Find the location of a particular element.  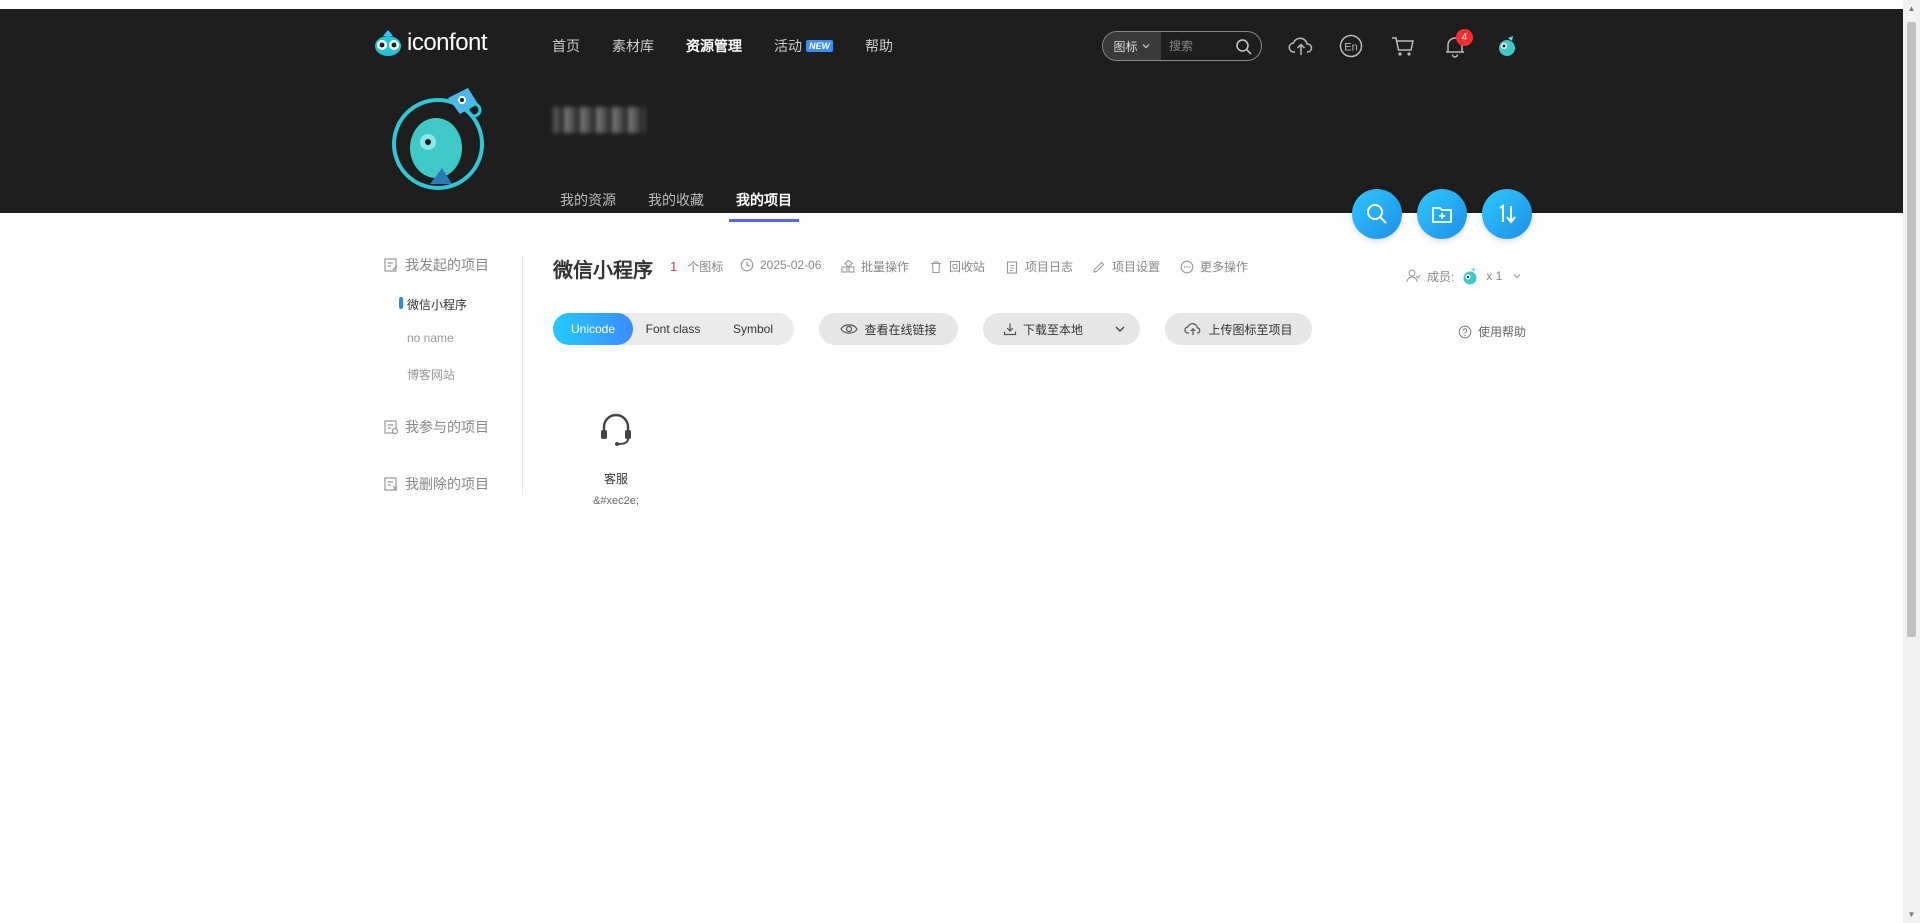

logo-mark-icon is located at coordinates (388, 43).